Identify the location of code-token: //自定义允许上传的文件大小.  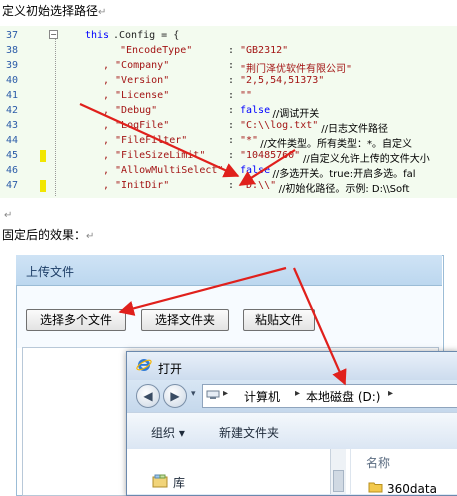
(366, 159).